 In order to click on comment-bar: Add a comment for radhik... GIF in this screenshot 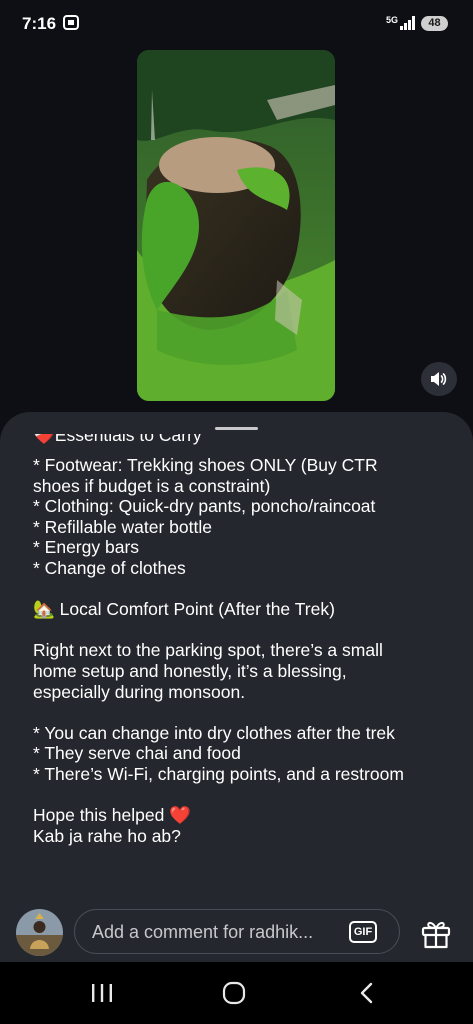, I will do `click(236, 928)`.